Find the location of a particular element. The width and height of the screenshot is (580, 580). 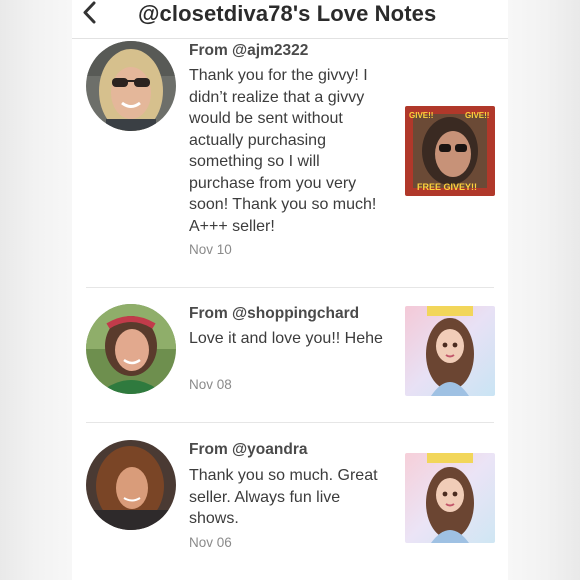

back-button is located at coordinates (90, 13).